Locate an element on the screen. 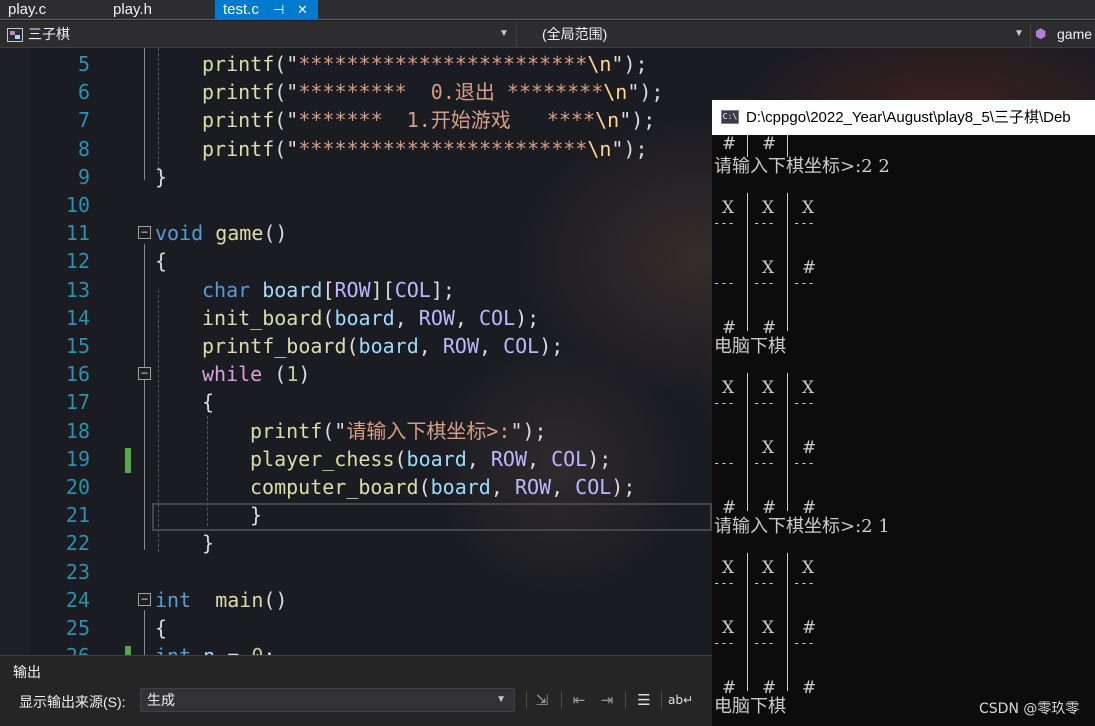 The image size is (1095, 726). code-token: printf_board is located at coordinates (274, 346).